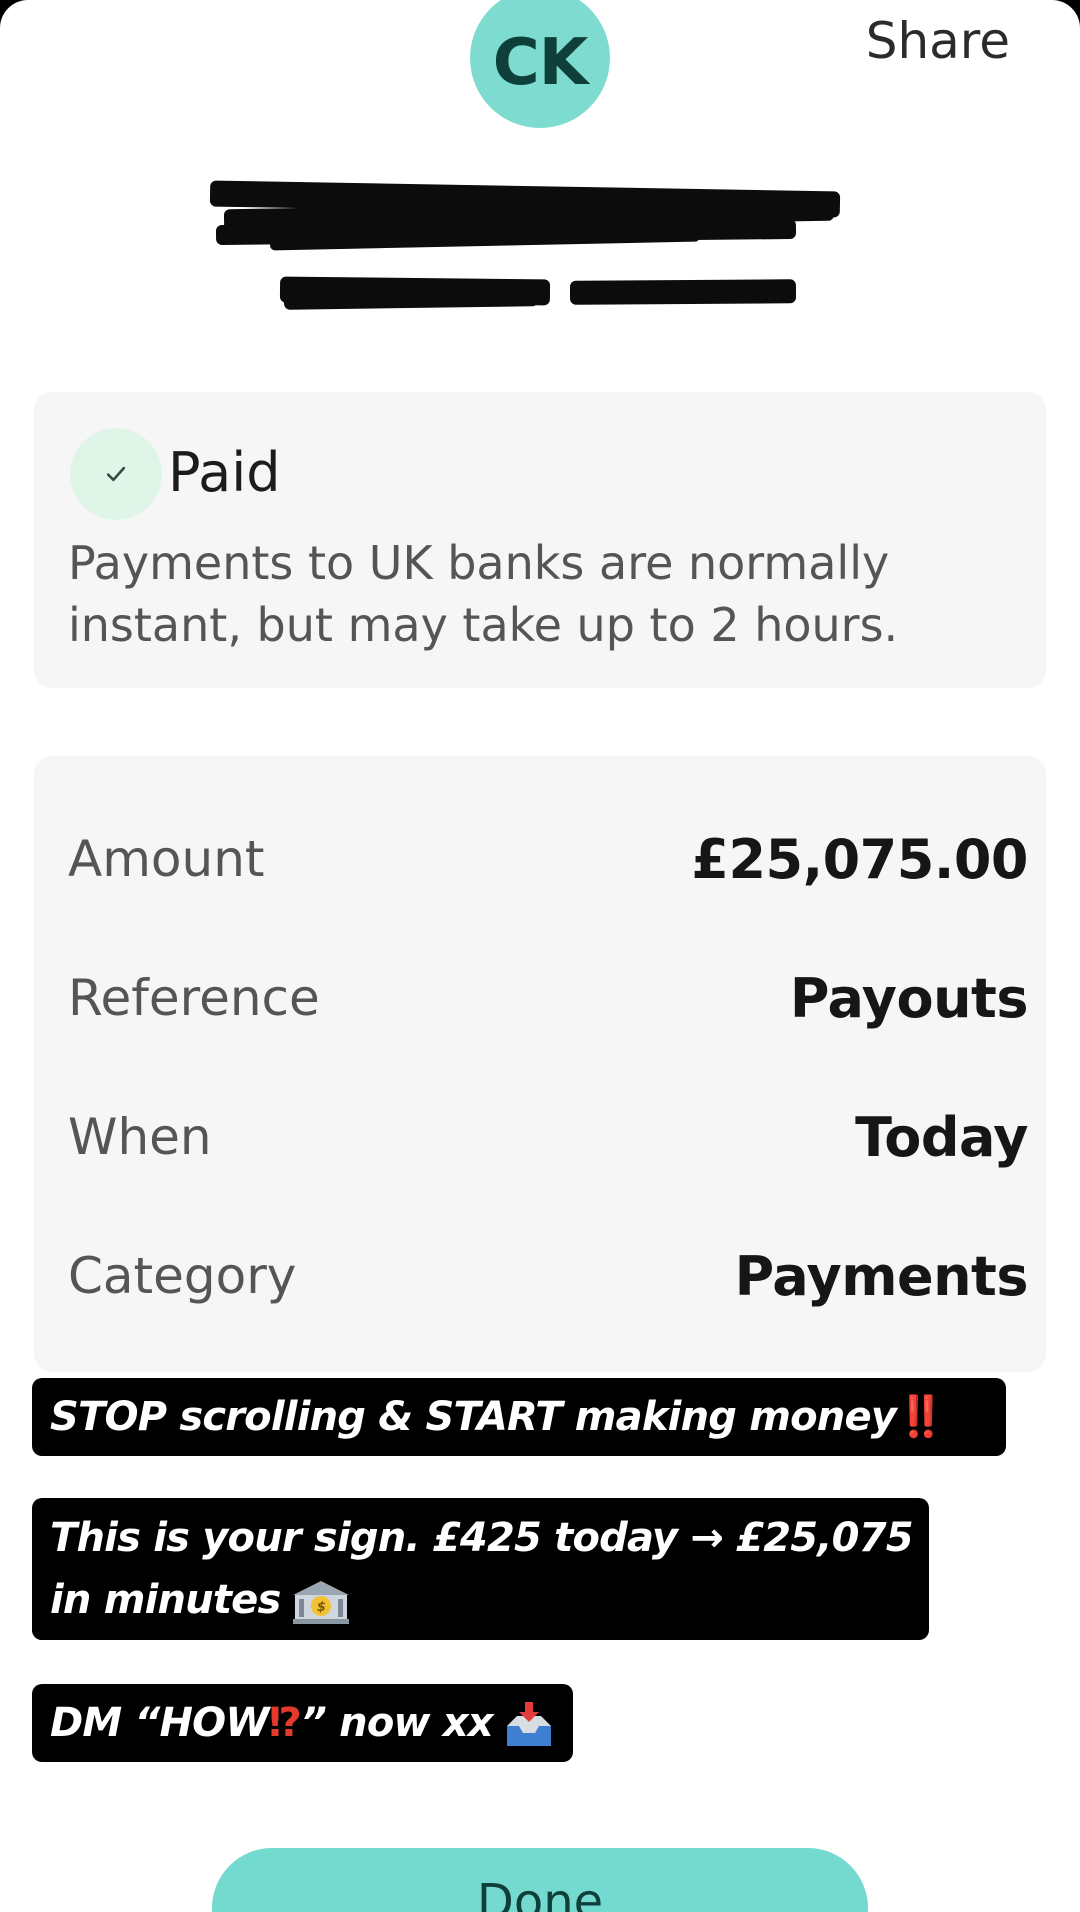 The width and height of the screenshot is (1080, 1912). I want to click on detail-value: Payouts, so click(909, 998).